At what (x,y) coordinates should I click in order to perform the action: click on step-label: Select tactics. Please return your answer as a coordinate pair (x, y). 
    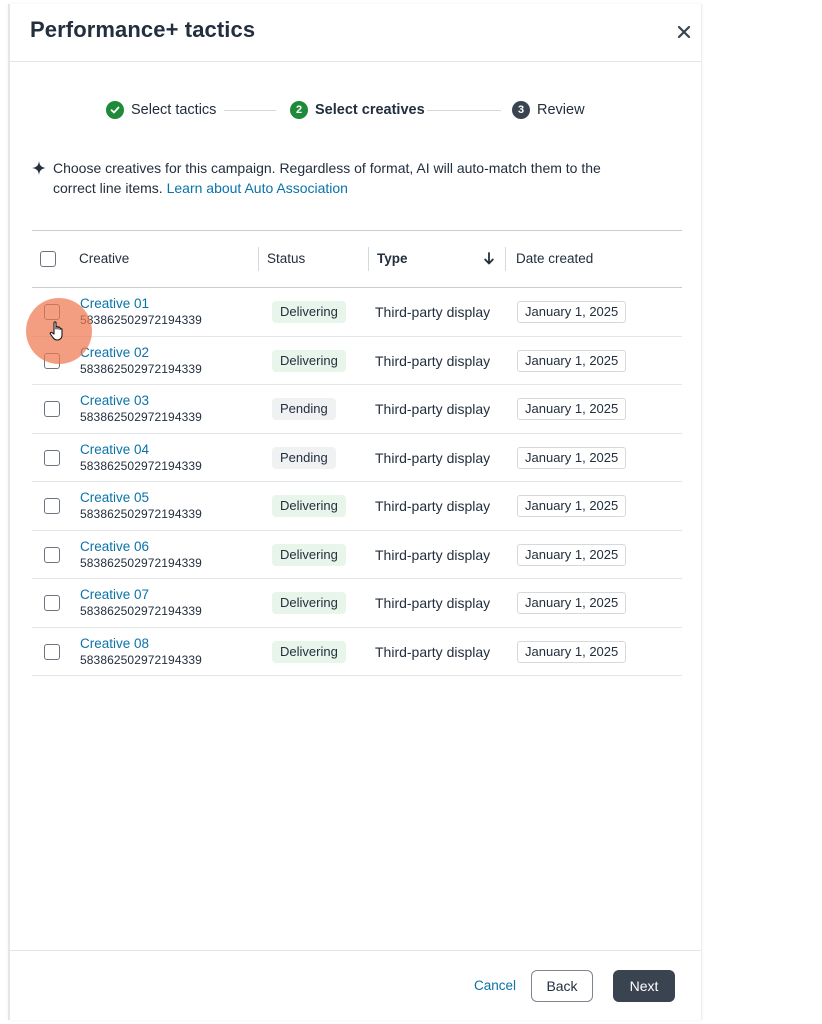
    Looking at the image, I should click on (174, 110).